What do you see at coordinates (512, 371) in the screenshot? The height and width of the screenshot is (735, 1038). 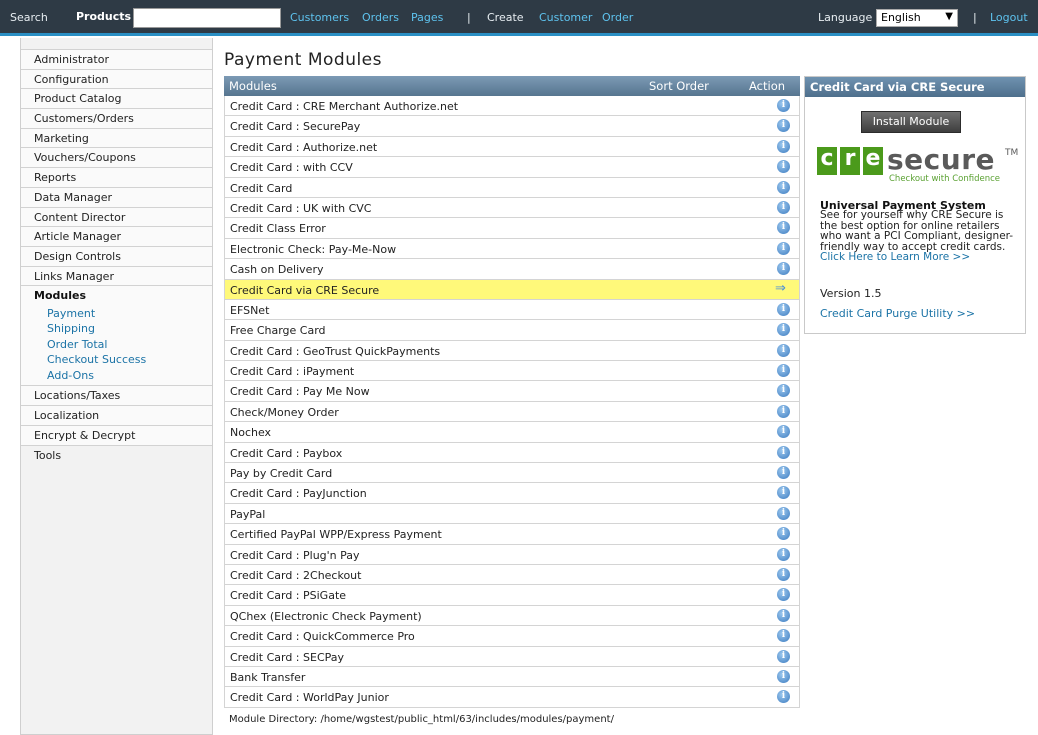 I see `table-row: Credit Card : iPayment i` at bounding box center [512, 371].